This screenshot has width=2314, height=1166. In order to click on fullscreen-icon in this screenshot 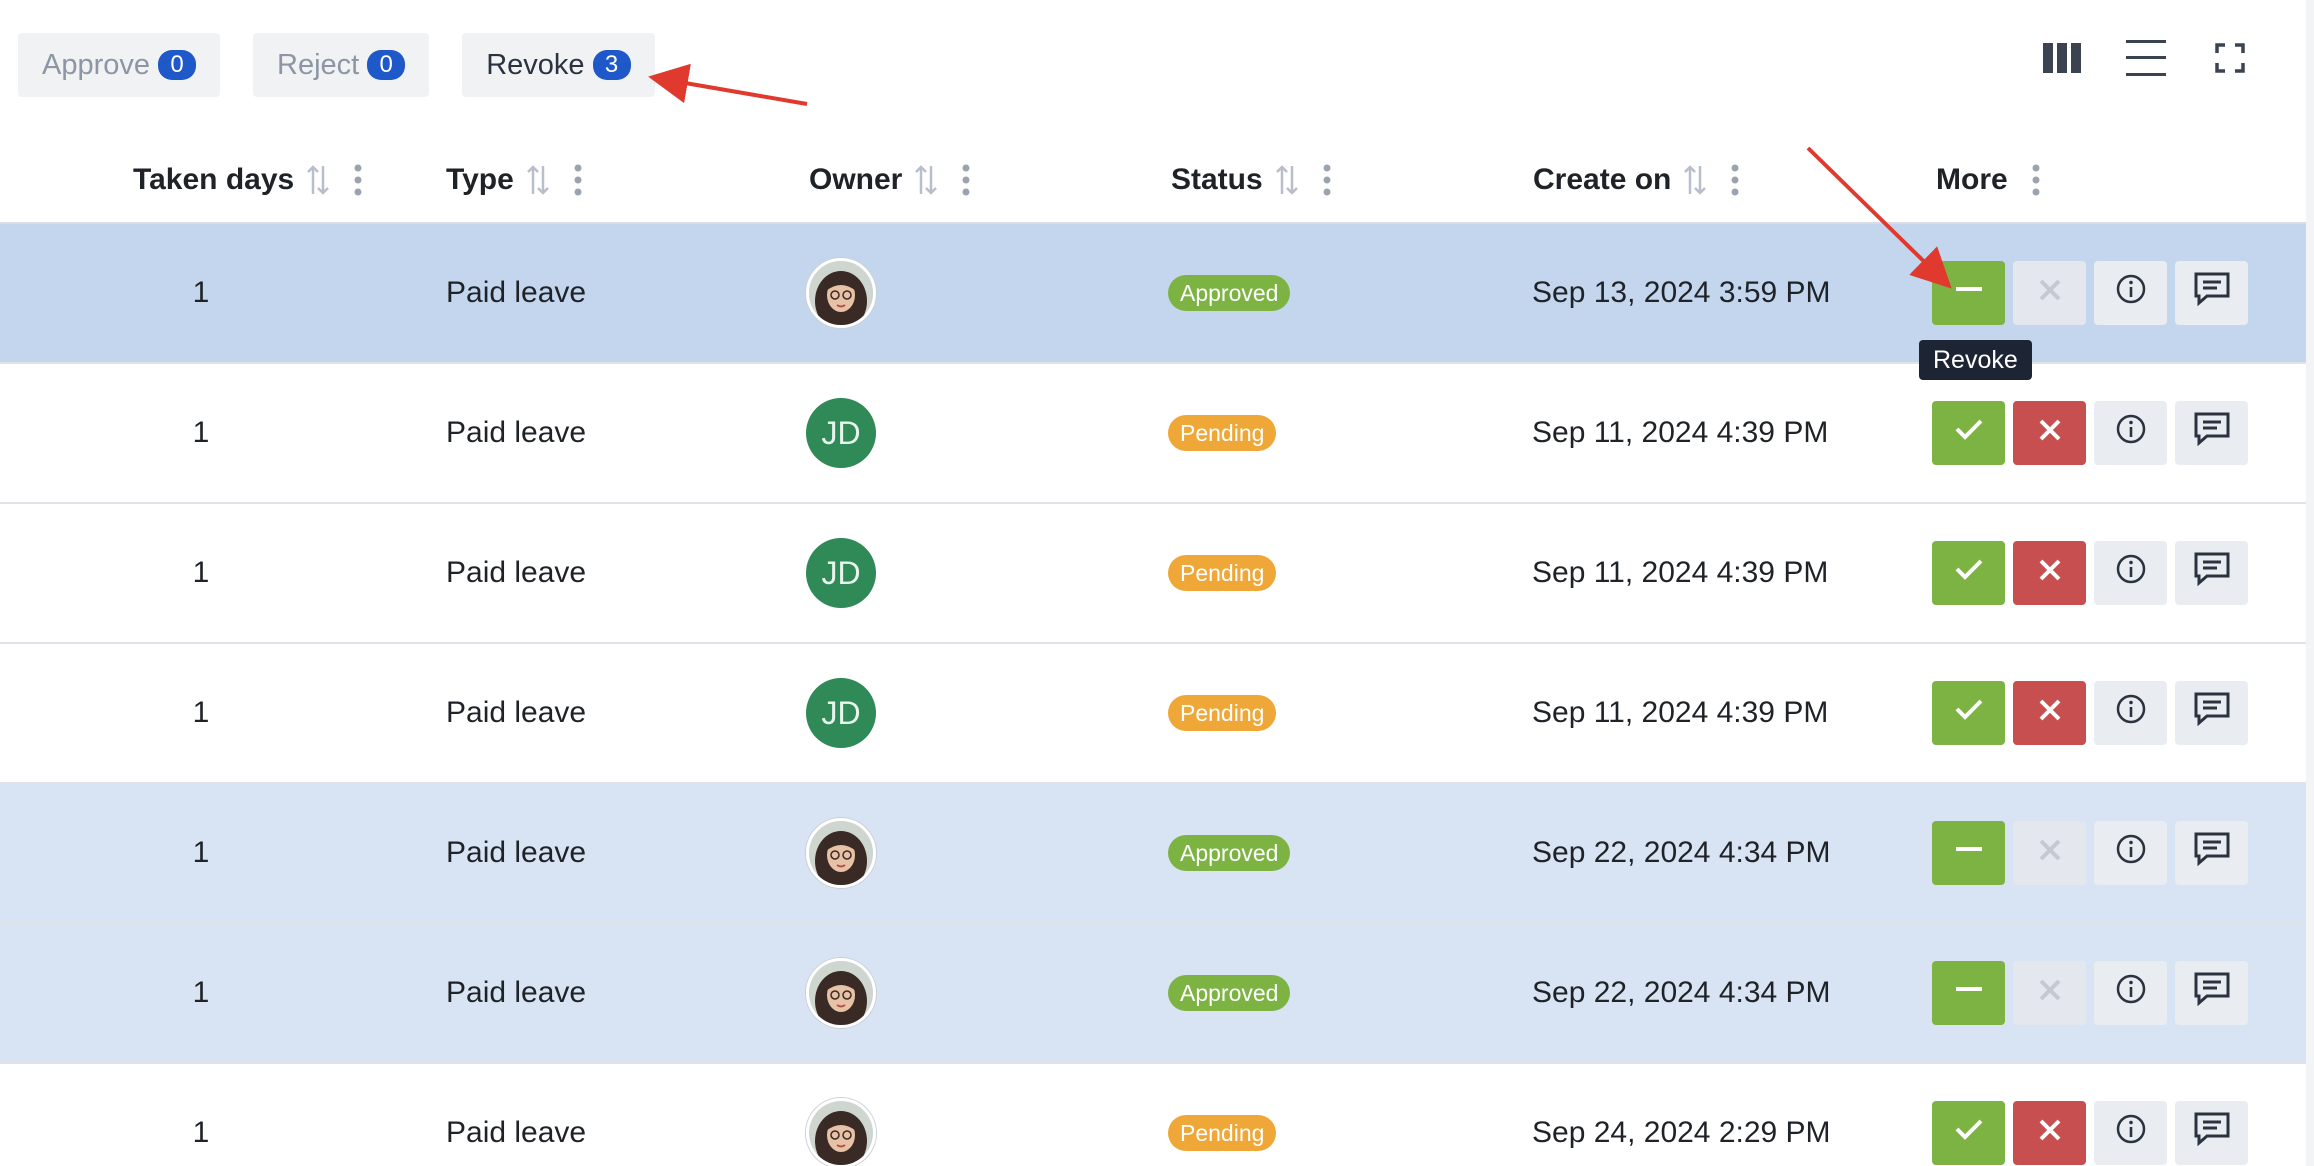, I will do `click(2230, 58)`.